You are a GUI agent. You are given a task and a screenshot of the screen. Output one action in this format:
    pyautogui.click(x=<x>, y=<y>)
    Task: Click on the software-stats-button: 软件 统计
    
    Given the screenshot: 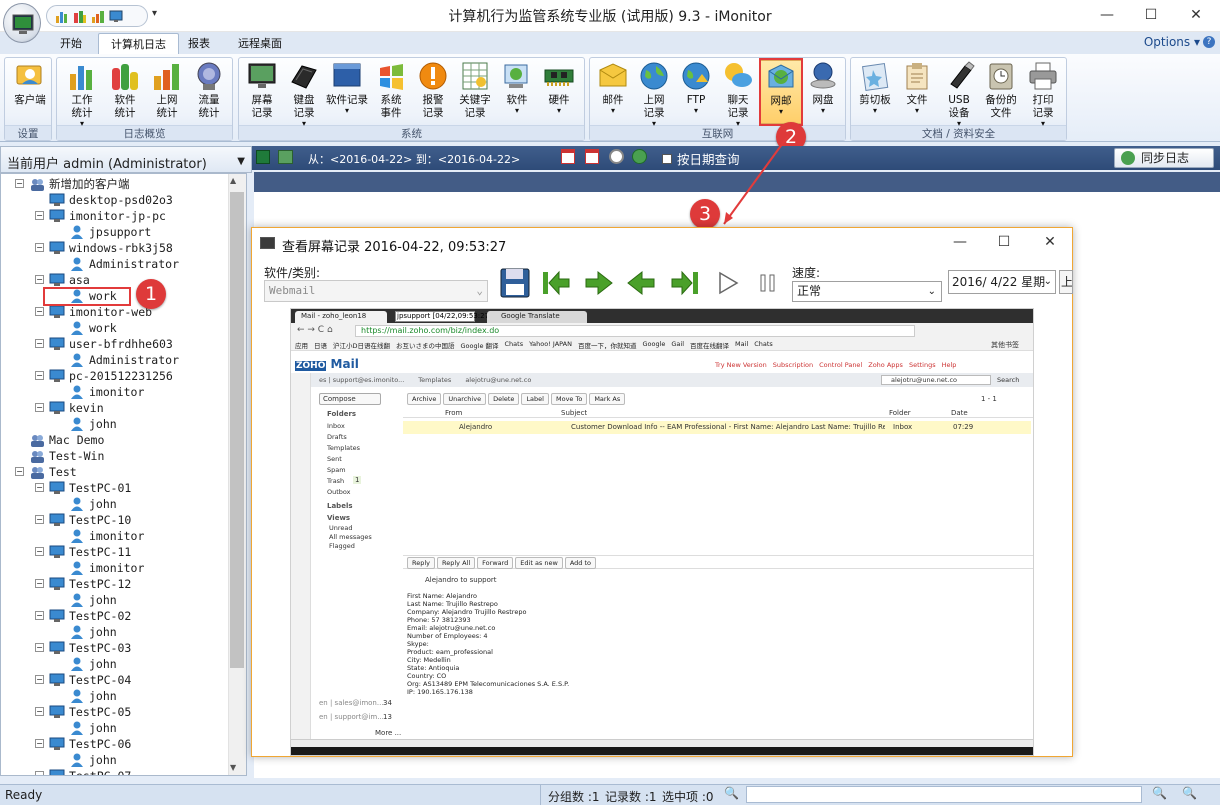 What is the action you would take?
    pyautogui.click(x=125, y=92)
    